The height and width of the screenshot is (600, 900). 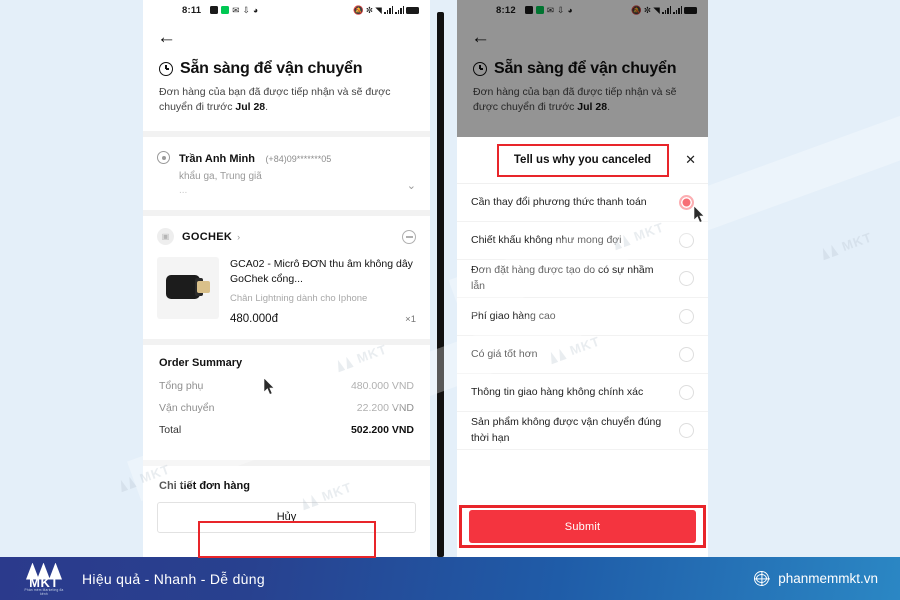 I want to click on battery-icon, so click(x=412, y=10).